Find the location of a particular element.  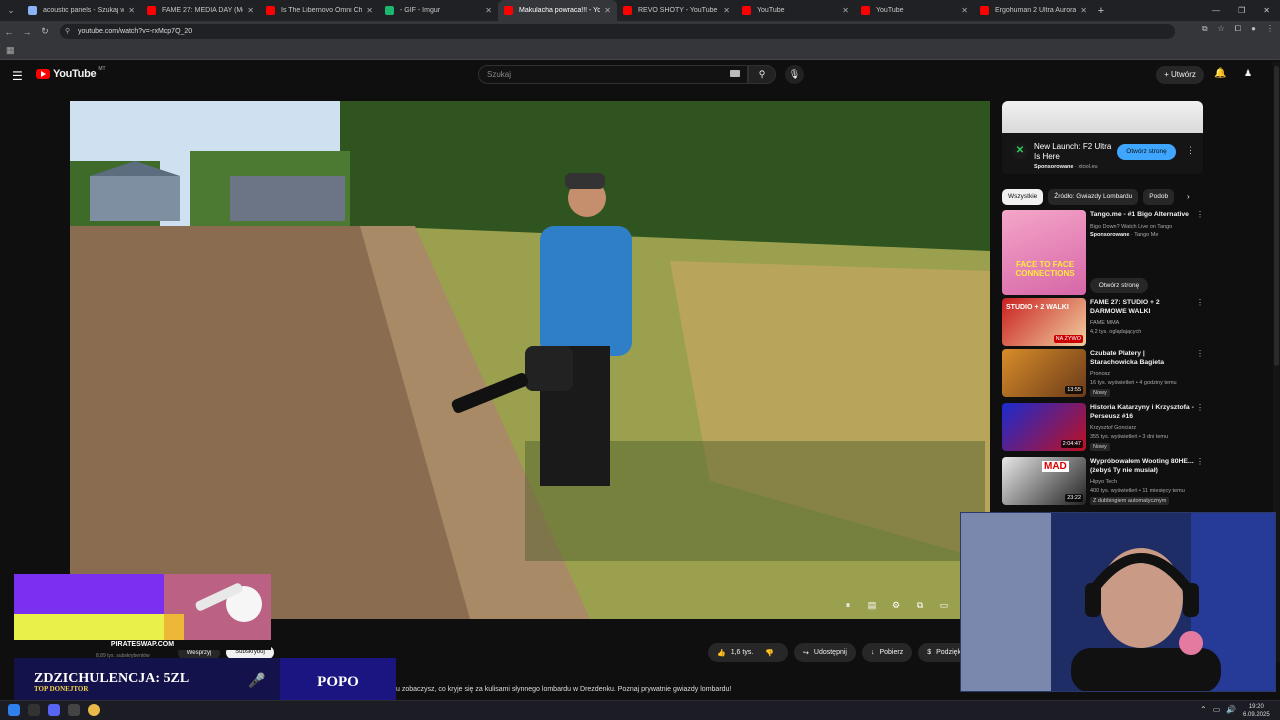

rec-open-site-button: Otwórz stronę is located at coordinates (1119, 285).